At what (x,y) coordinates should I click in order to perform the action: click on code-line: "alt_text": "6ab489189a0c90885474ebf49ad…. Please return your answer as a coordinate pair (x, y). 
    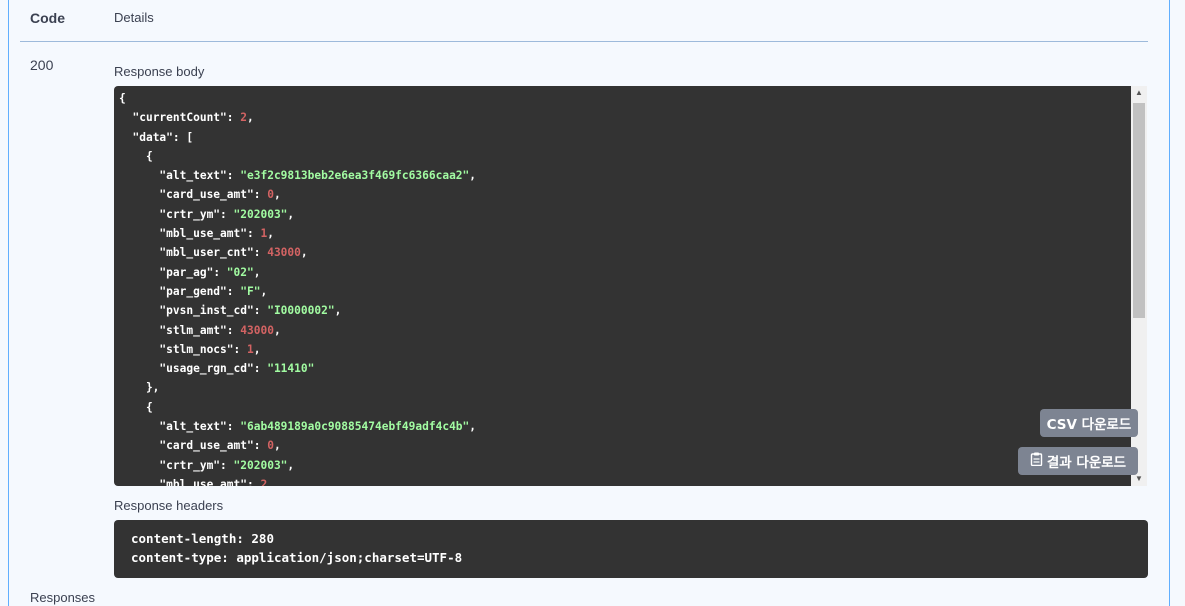
    Looking at the image, I should click on (318, 427).